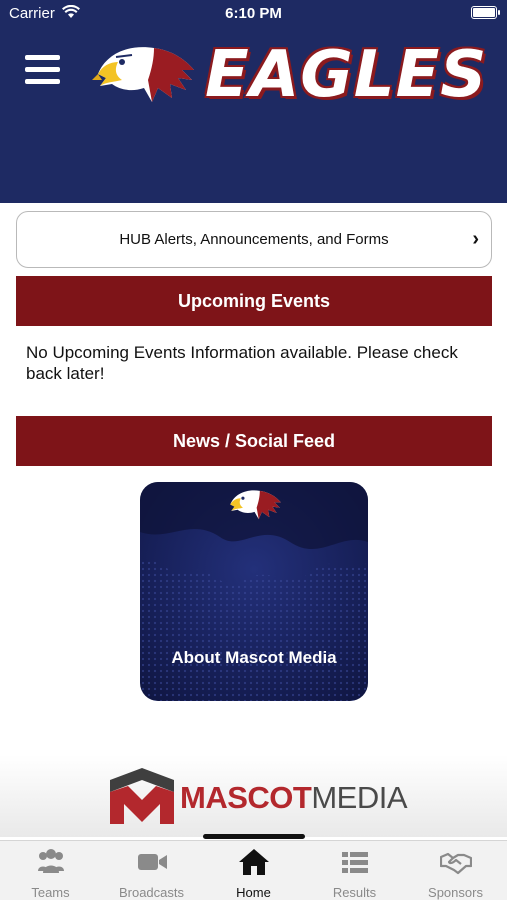 The image size is (507, 900). I want to click on hub-alerts-label: HUB Alerts, Announcements, and Forms, so click(254, 239).